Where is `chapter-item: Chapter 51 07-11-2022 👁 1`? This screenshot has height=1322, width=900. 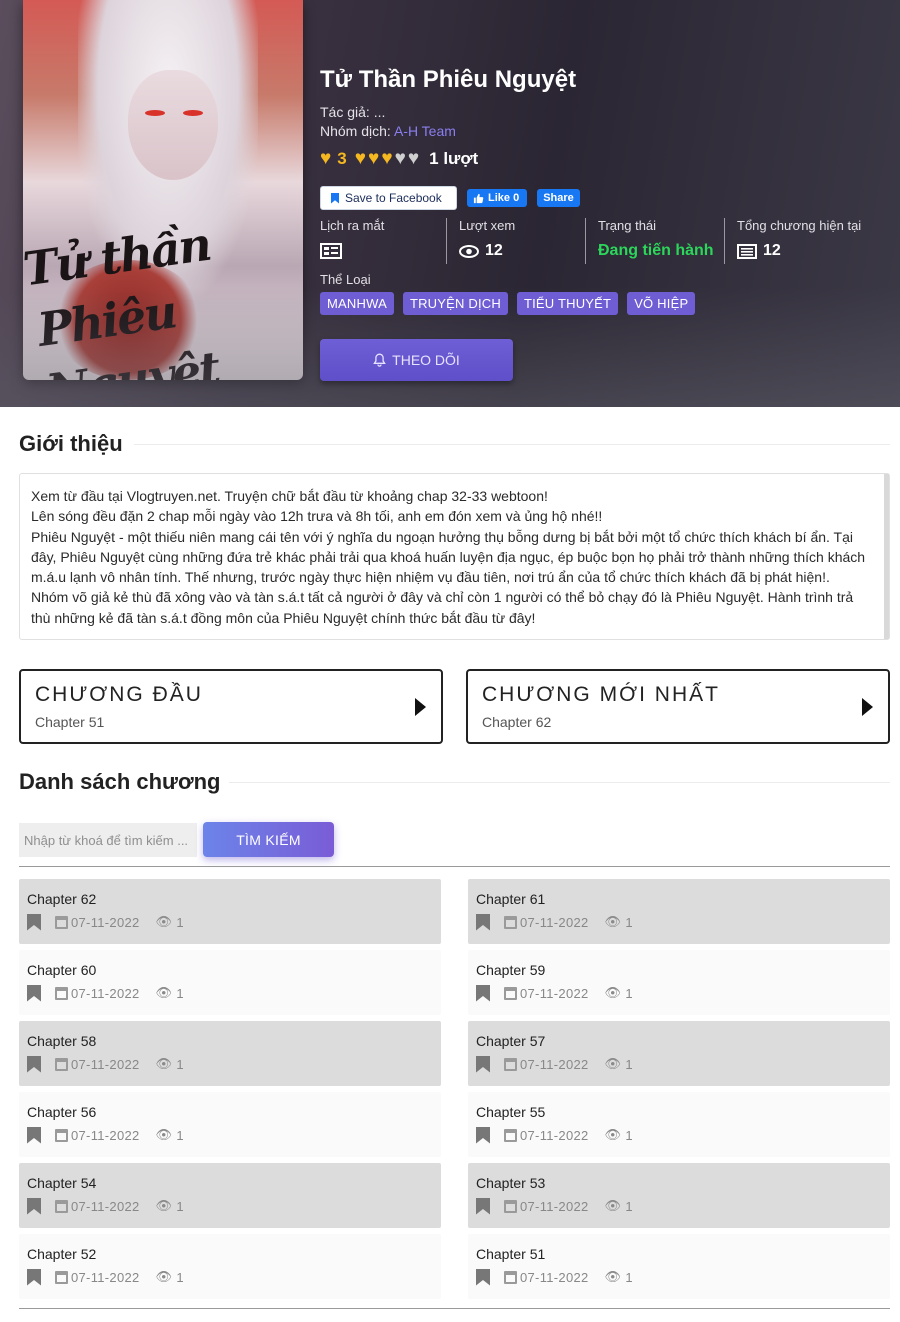 chapter-item: Chapter 51 07-11-2022 👁 1 is located at coordinates (679, 1266).